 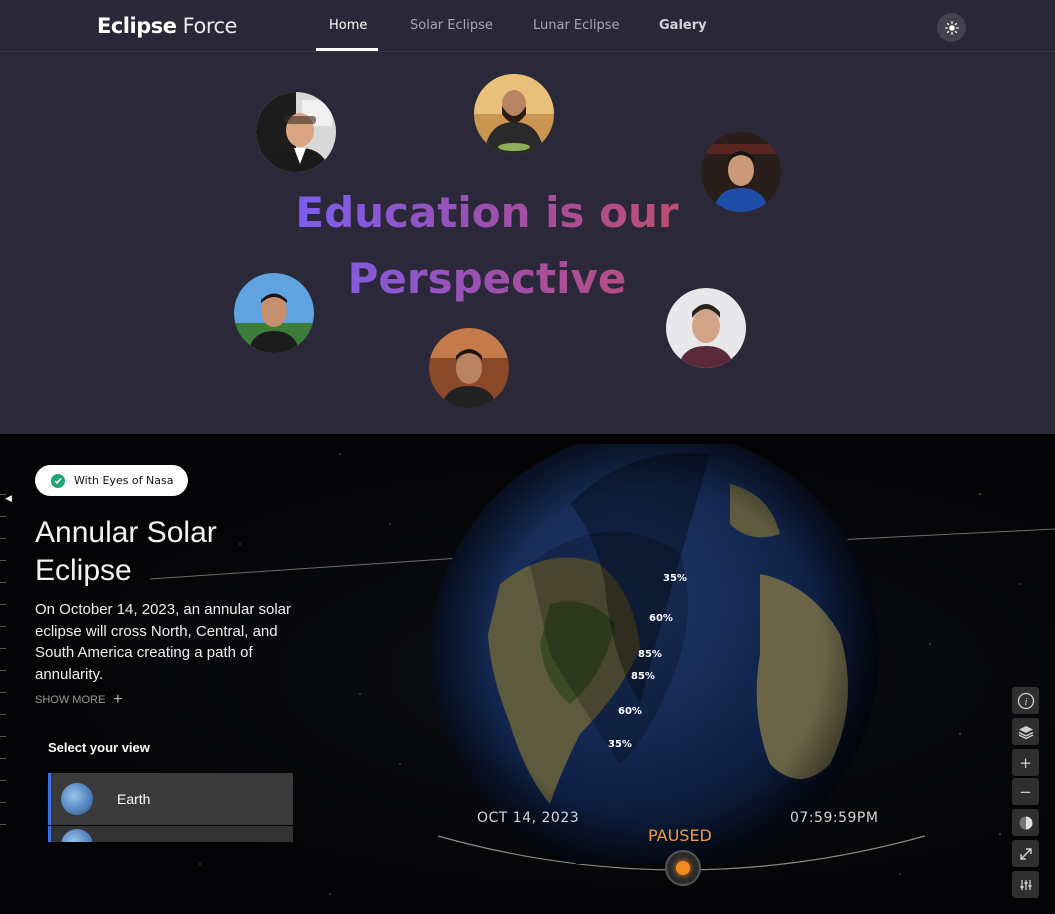 What do you see at coordinates (134, 799) in the screenshot?
I see `view-option-label: Earth` at bounding box center [134, 799].